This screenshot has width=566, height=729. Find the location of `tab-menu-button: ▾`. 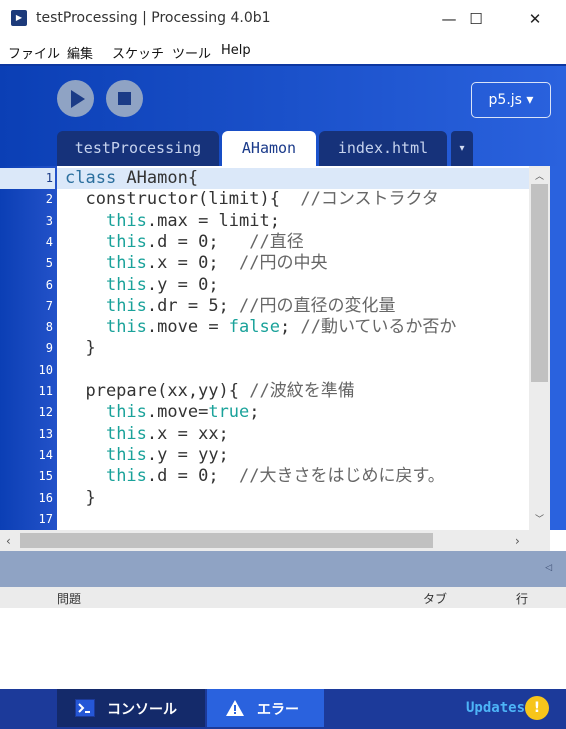

tab-menu-button: ▾ is located at coordinates (462, 148).